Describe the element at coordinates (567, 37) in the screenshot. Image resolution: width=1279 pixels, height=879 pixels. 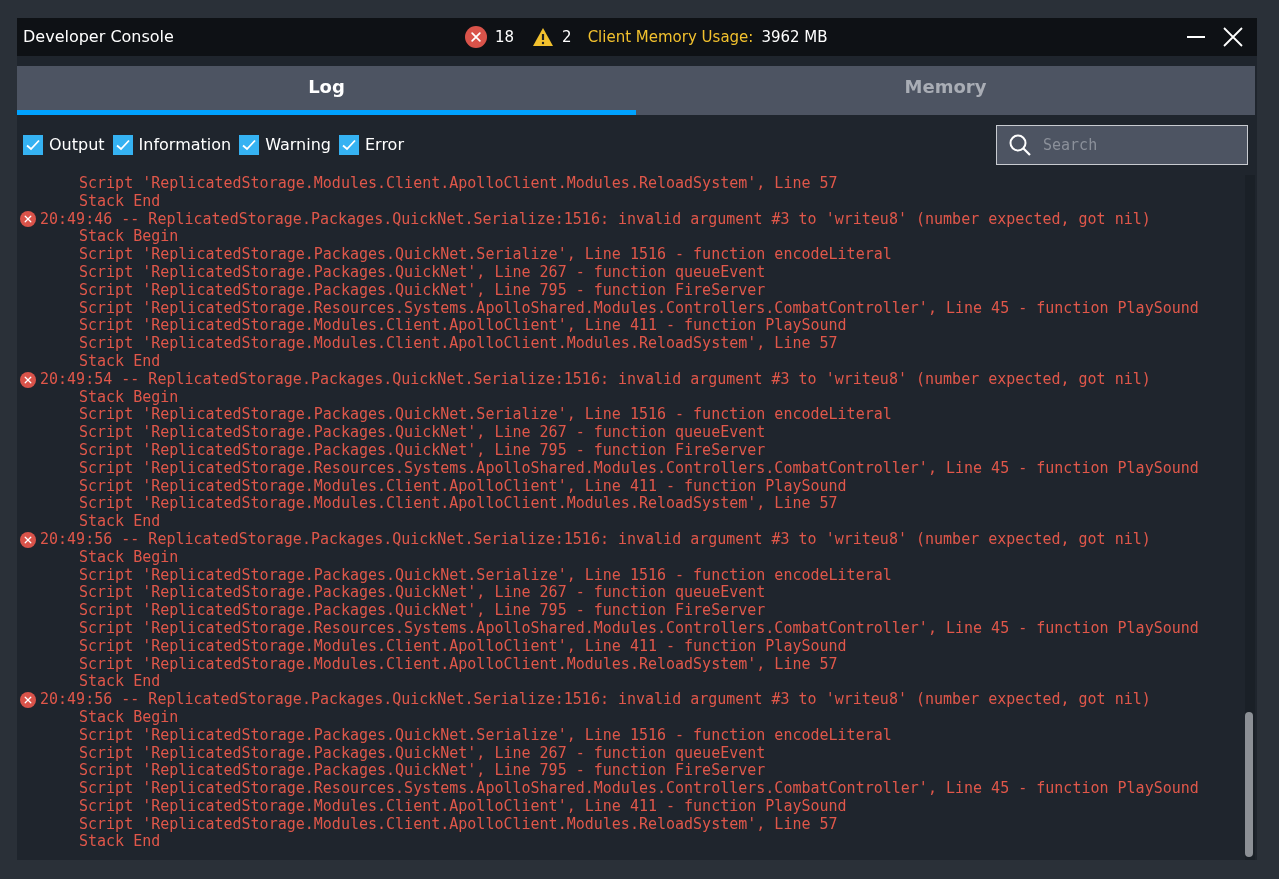
I see `warning-count: 2` at that location.